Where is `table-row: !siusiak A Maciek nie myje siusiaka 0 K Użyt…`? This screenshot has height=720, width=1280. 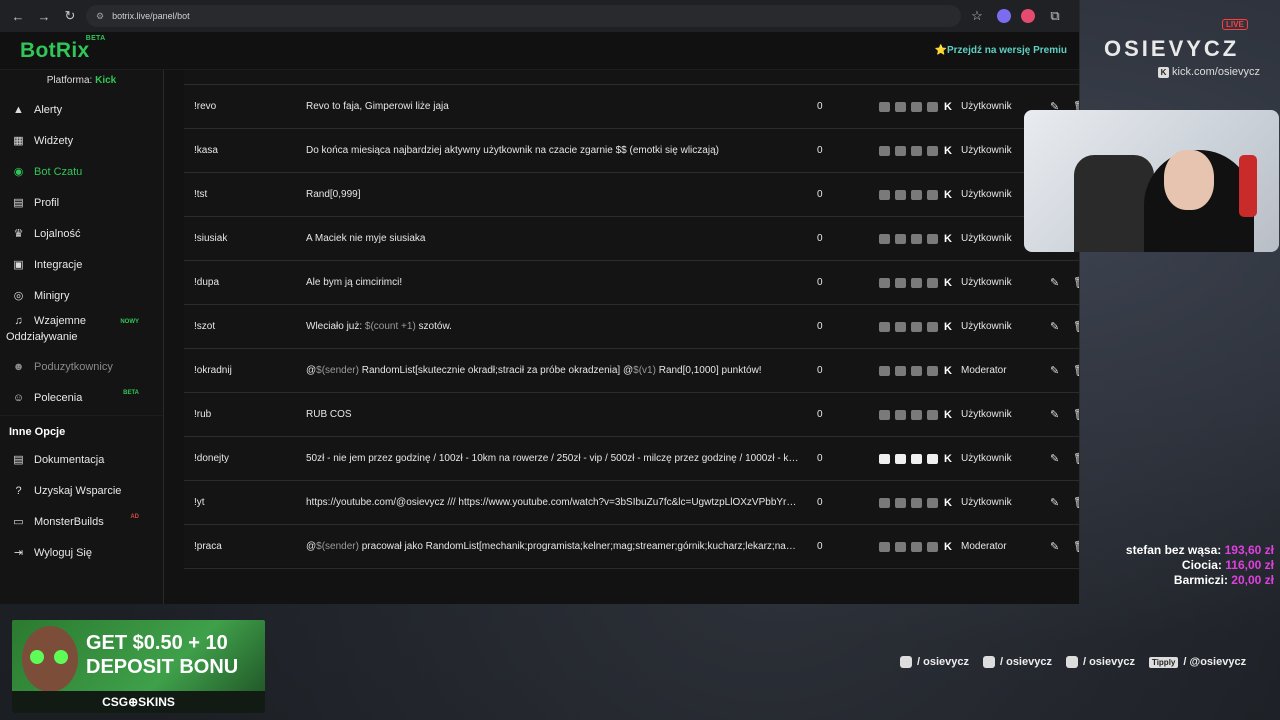
table-row: !siusiak A Maciek nie myje siusiaka 0 K Użyt… is located at coordinates (631, 239).